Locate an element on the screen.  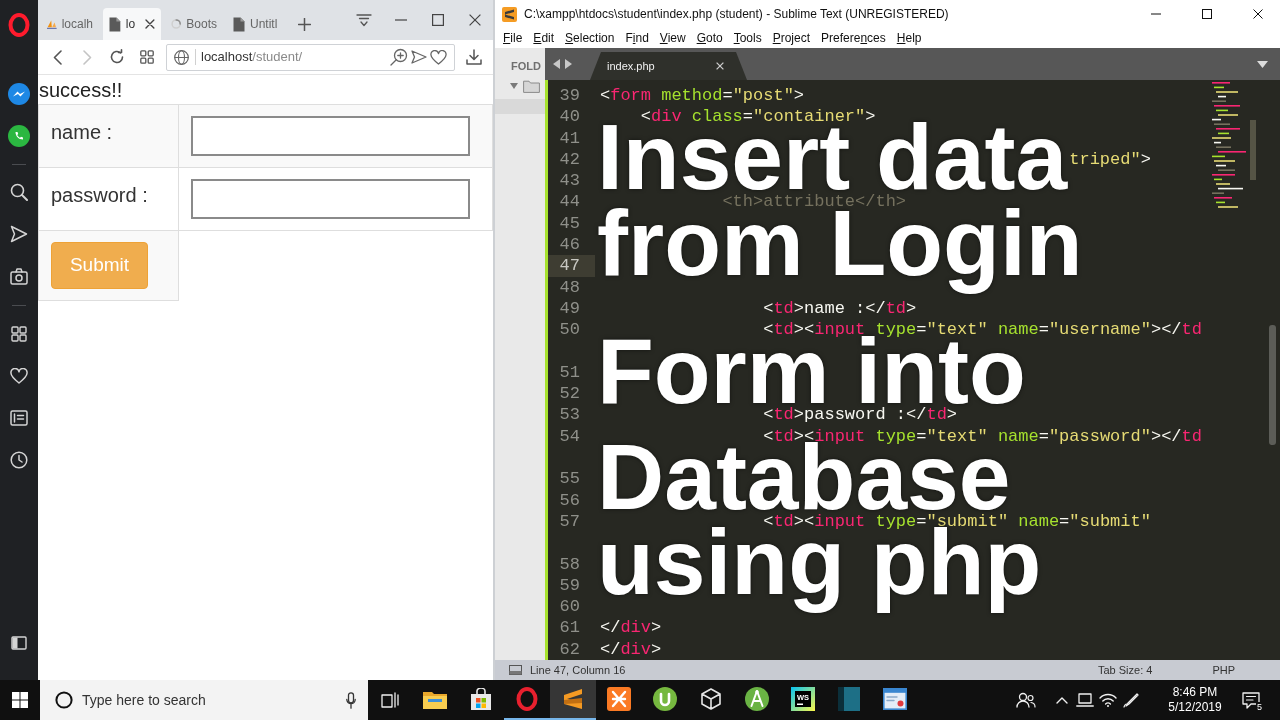
url-text: localhost/student/ is located at coordinates (252, 57).